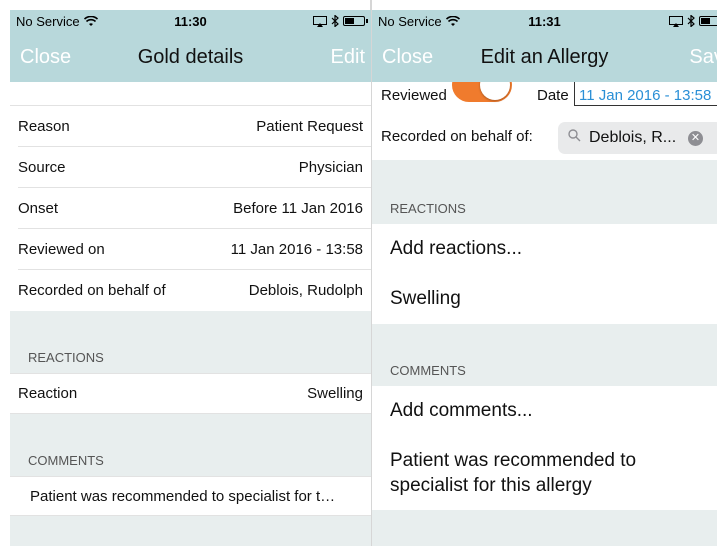 This screenshot has width=717, height=546. I want to click on detail-value: Swelling, so click(335, 393).